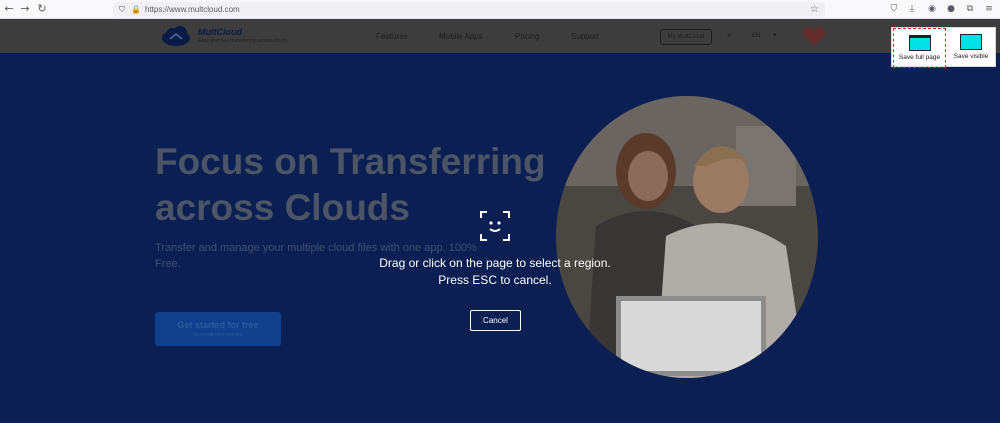  I want to click on extensions-icon: ⧉, so click(970, 9).